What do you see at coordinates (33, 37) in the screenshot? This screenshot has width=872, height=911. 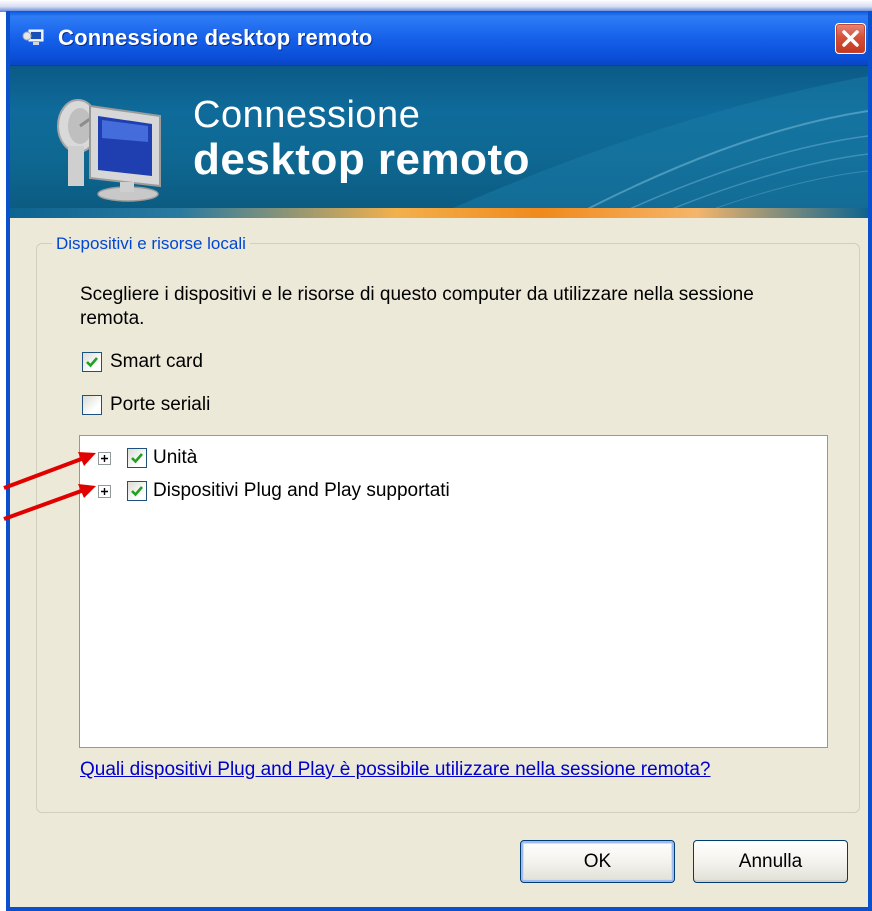 I see `remote-desktop-icon` at bounding box center [33, 37].